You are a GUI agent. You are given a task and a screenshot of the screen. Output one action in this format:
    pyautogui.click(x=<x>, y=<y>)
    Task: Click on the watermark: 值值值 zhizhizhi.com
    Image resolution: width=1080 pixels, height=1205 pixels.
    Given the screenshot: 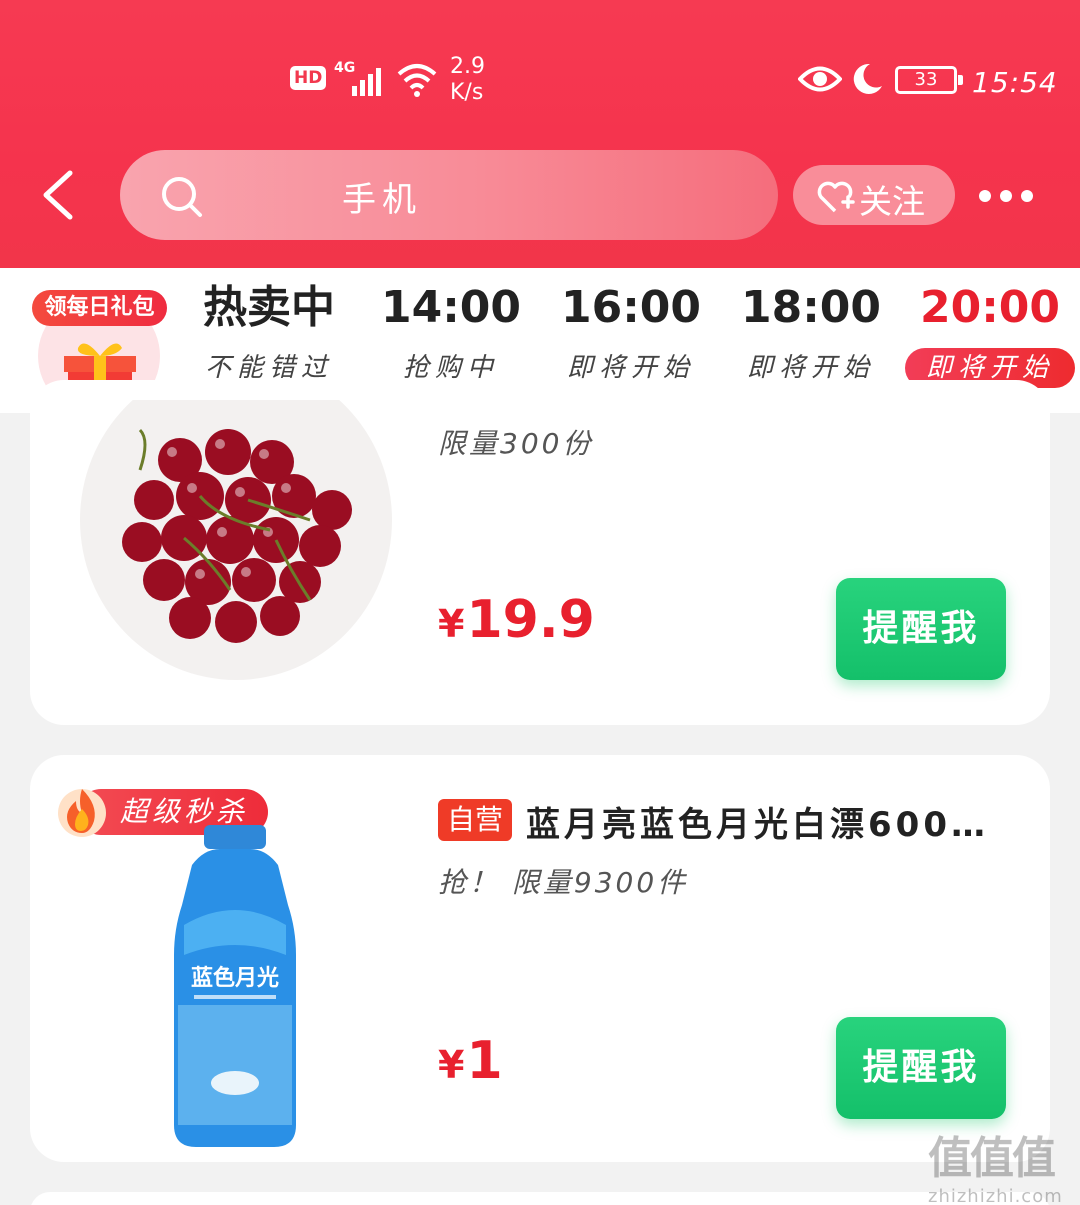 What is the action you would take?
    pyautogui.click(x=1001, y=1163)
    